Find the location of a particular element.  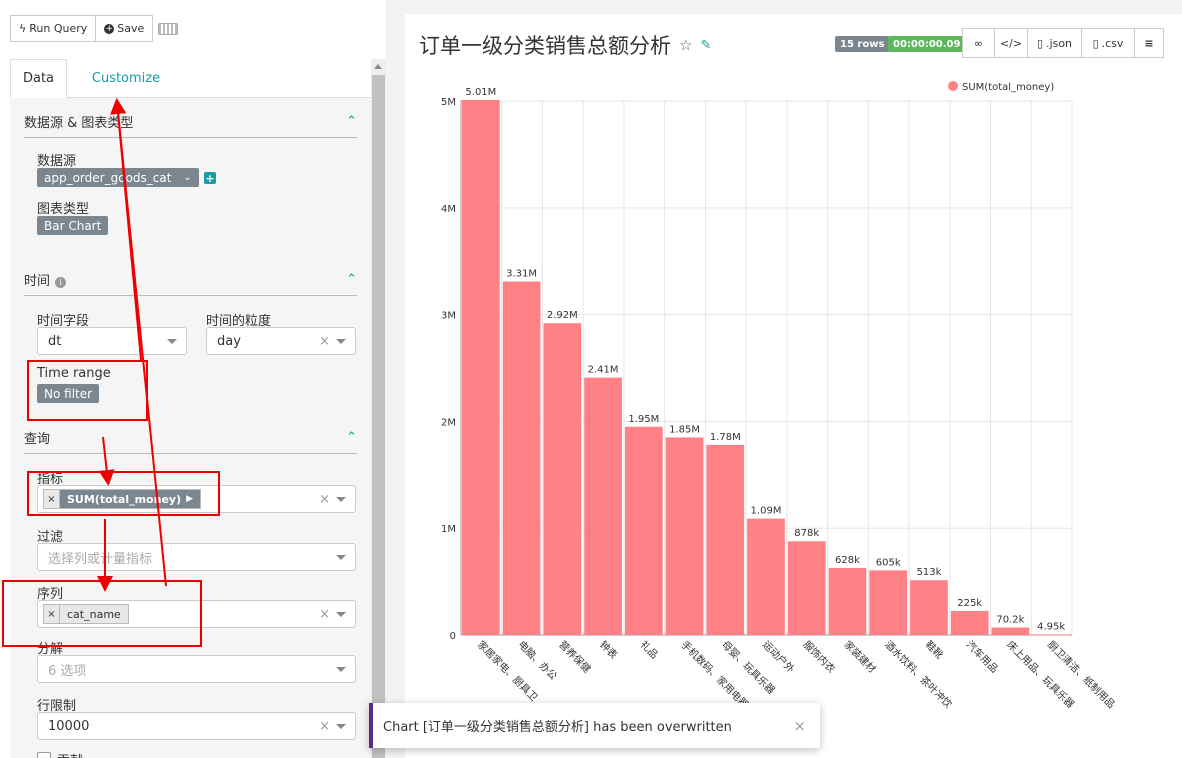

data-label: 2.41M is located at coordinates (603, 370).